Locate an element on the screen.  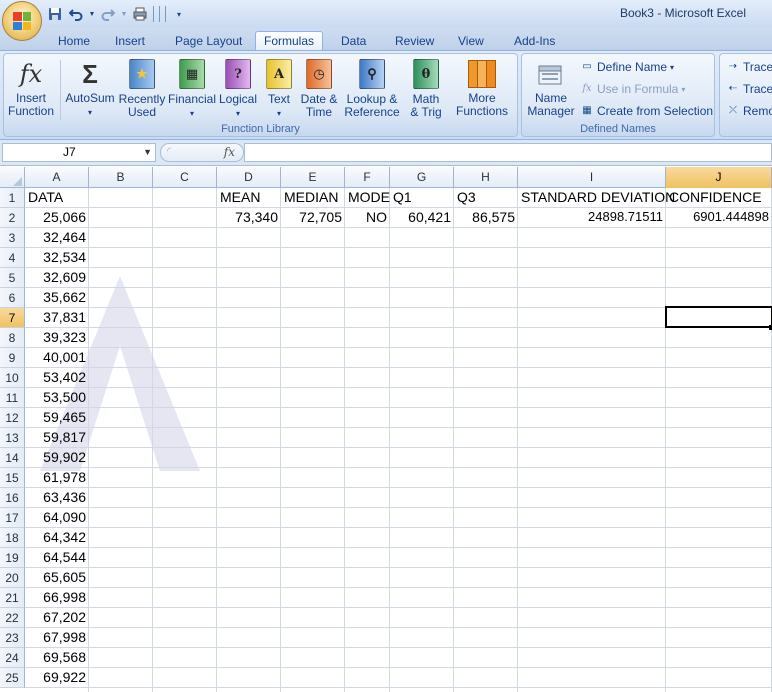
column-header-h: H is located at coordinates (486, 177).